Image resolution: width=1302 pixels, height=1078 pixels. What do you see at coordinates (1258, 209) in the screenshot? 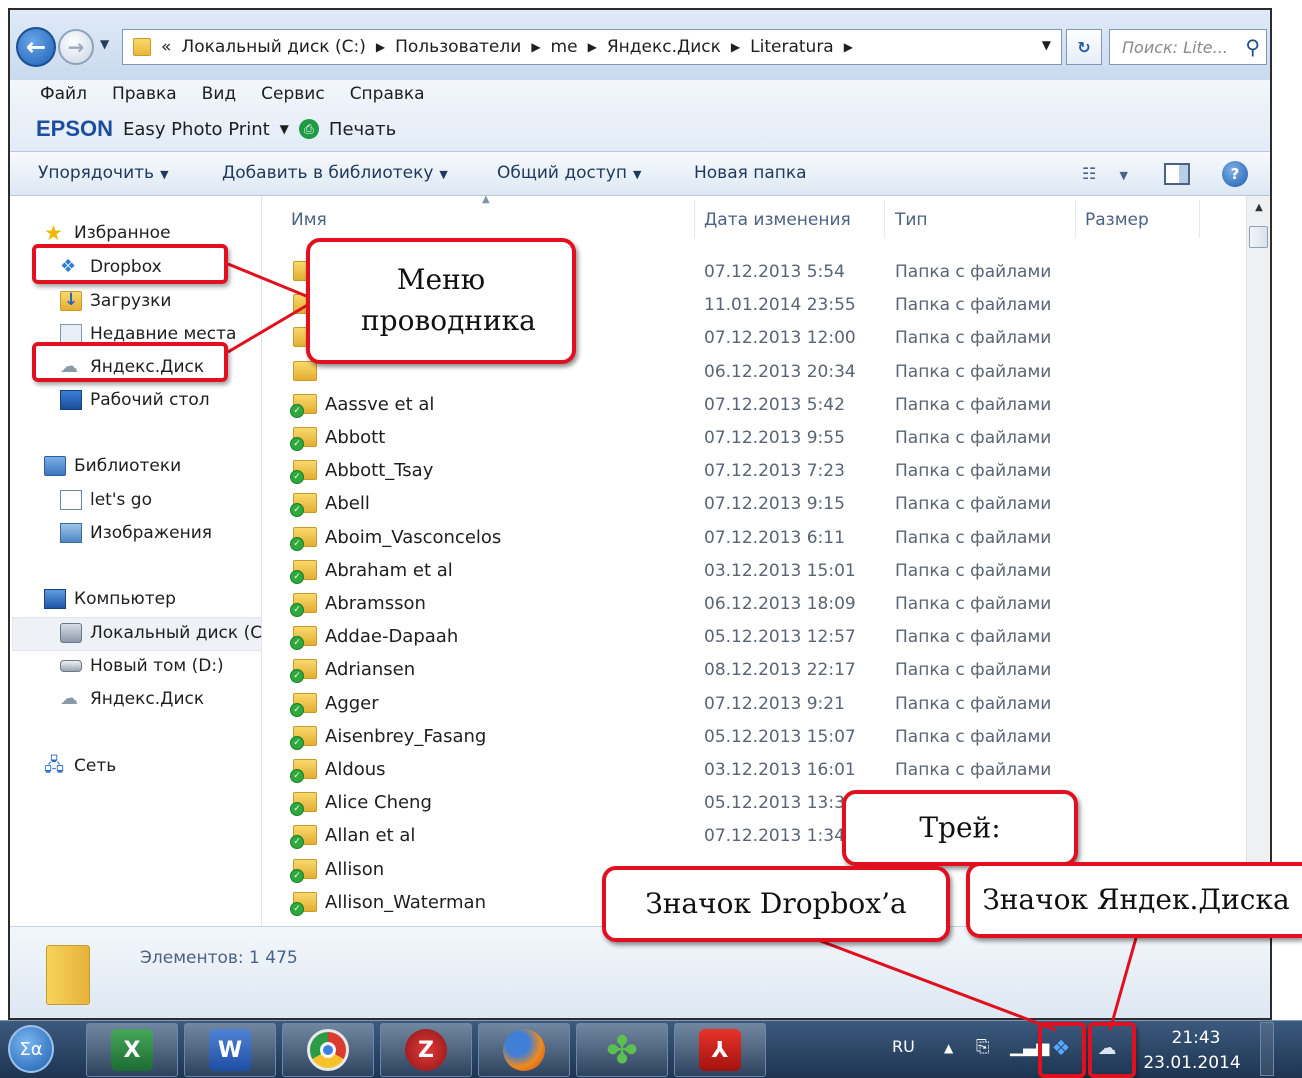
I see `scroll-up-arrow-icon: ▲` at bounding box center [1258, 209].